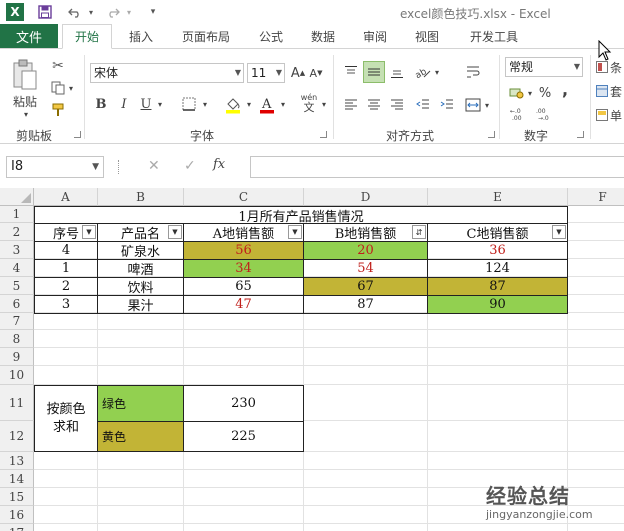 This screenshot has height=531, width=624. What do you see at coordinates (309, 103) in the screenshot?
I see `phonetic-guide-icon: wén 文` at bounding box center [309, 103].